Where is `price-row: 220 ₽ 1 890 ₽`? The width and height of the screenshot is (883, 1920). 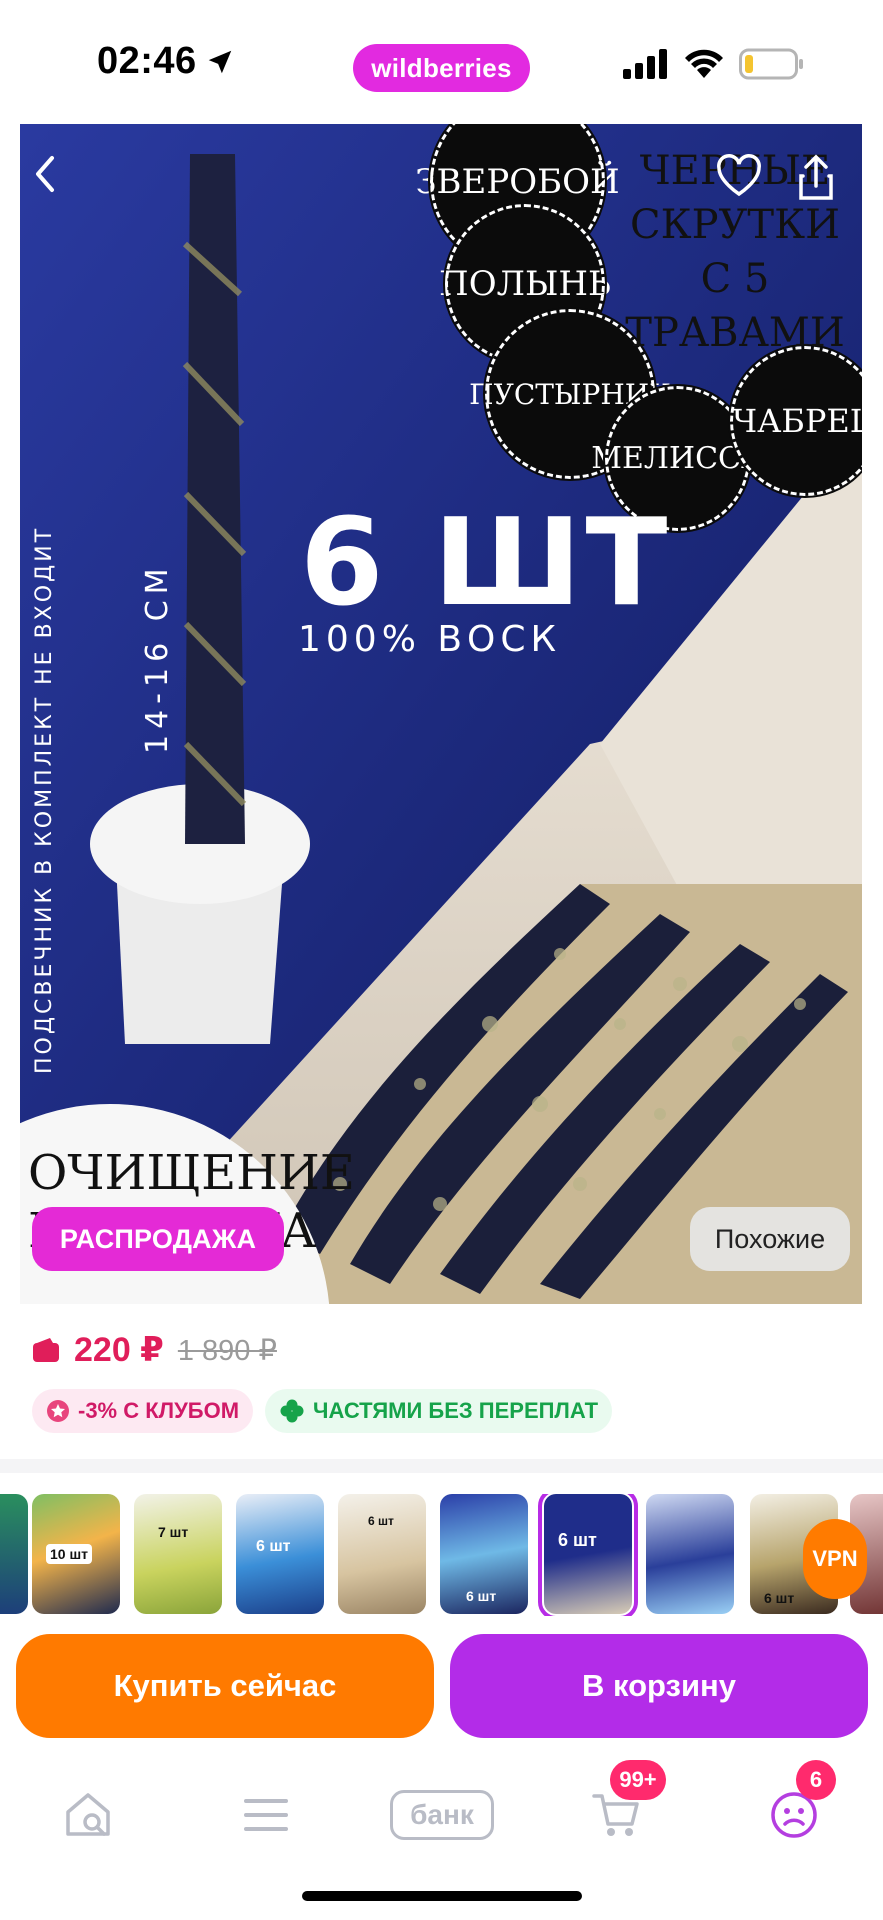
price-row: 220 ₽ 1 890 ₽ is located at coordinates (154, 1350).